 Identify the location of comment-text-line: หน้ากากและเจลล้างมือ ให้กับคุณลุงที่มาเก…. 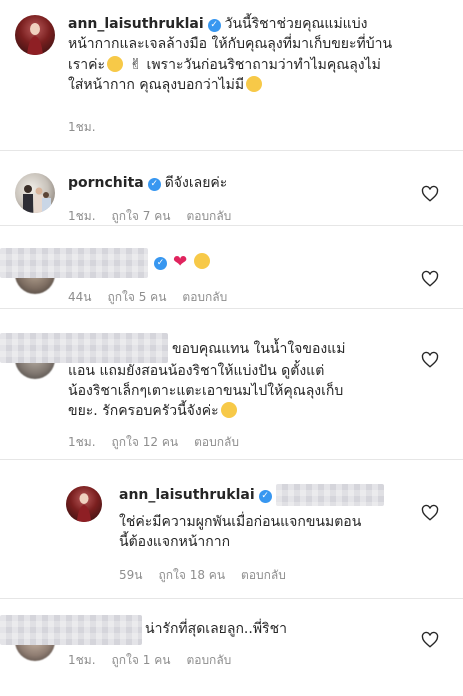
(230, 44).